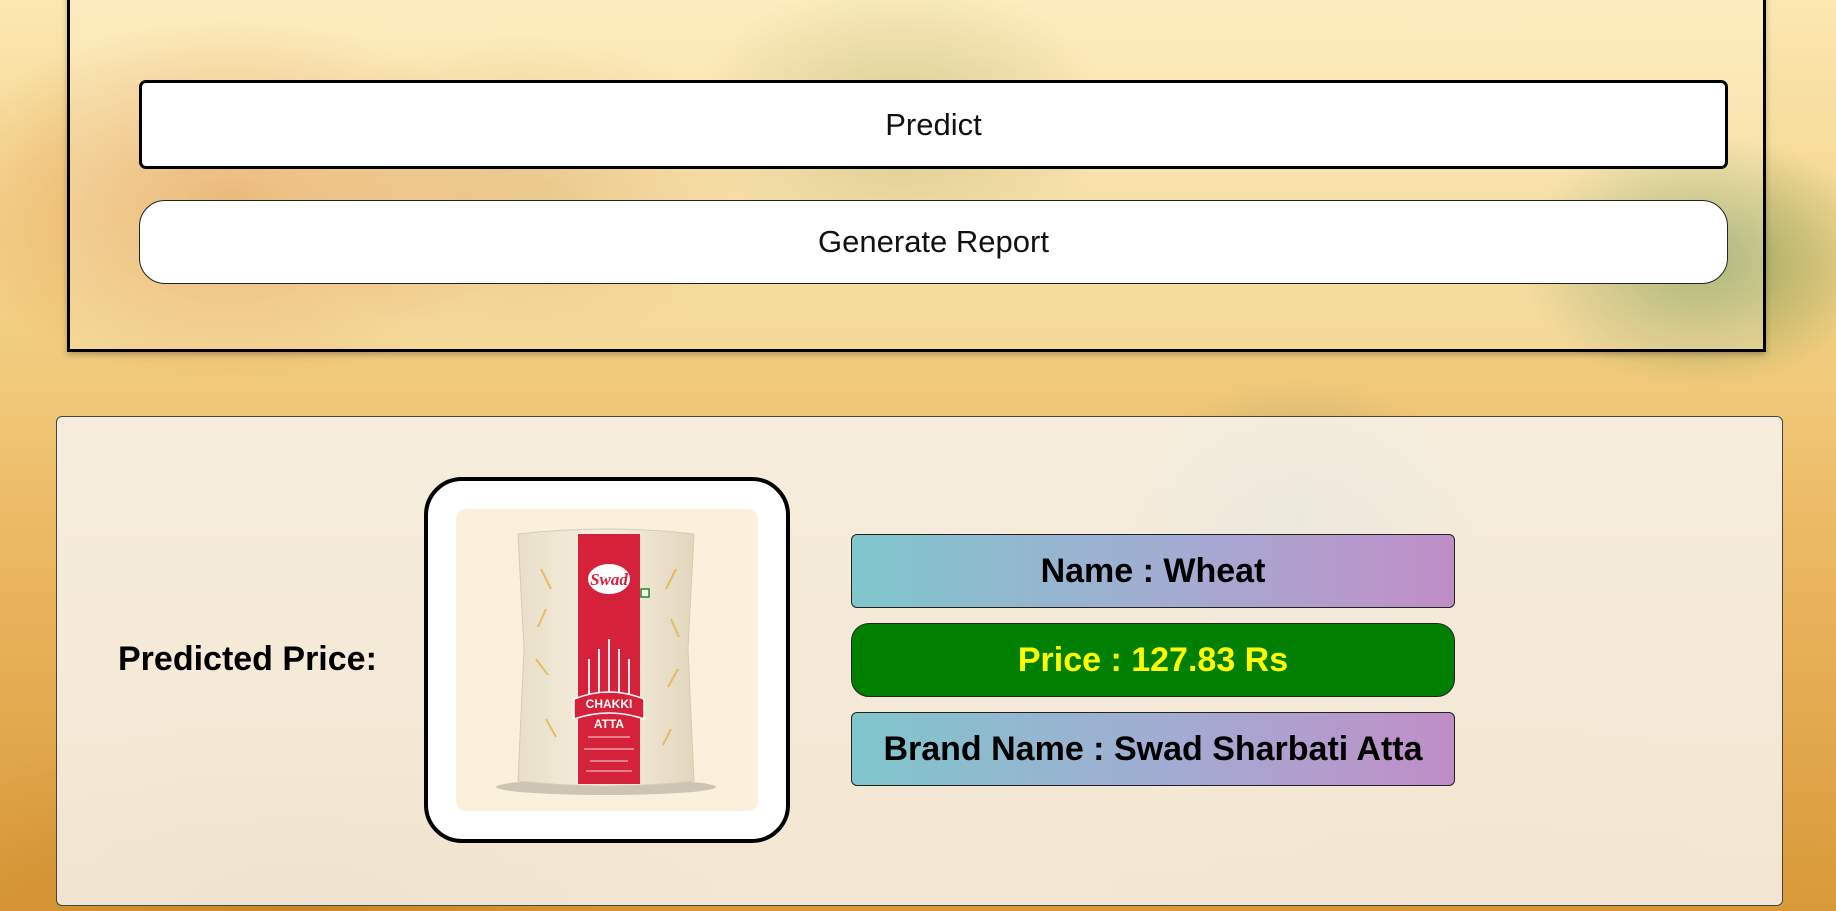 Image resolution: width=1836 pixels, height=911 pixels. What do you see at coordinates (1153, 749) in the screenshot?
I see `brand-name-box: Brand Name : Swad Sharbati Atta` at bounding box center [1153, 749].